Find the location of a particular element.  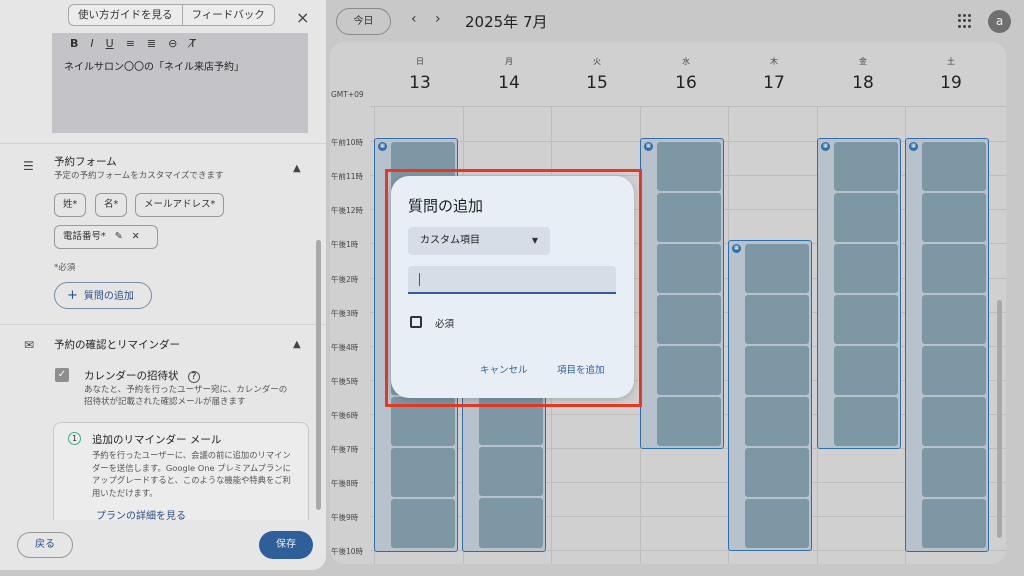

day-header-wed: 水 16 is located at coordinates (686, 74).